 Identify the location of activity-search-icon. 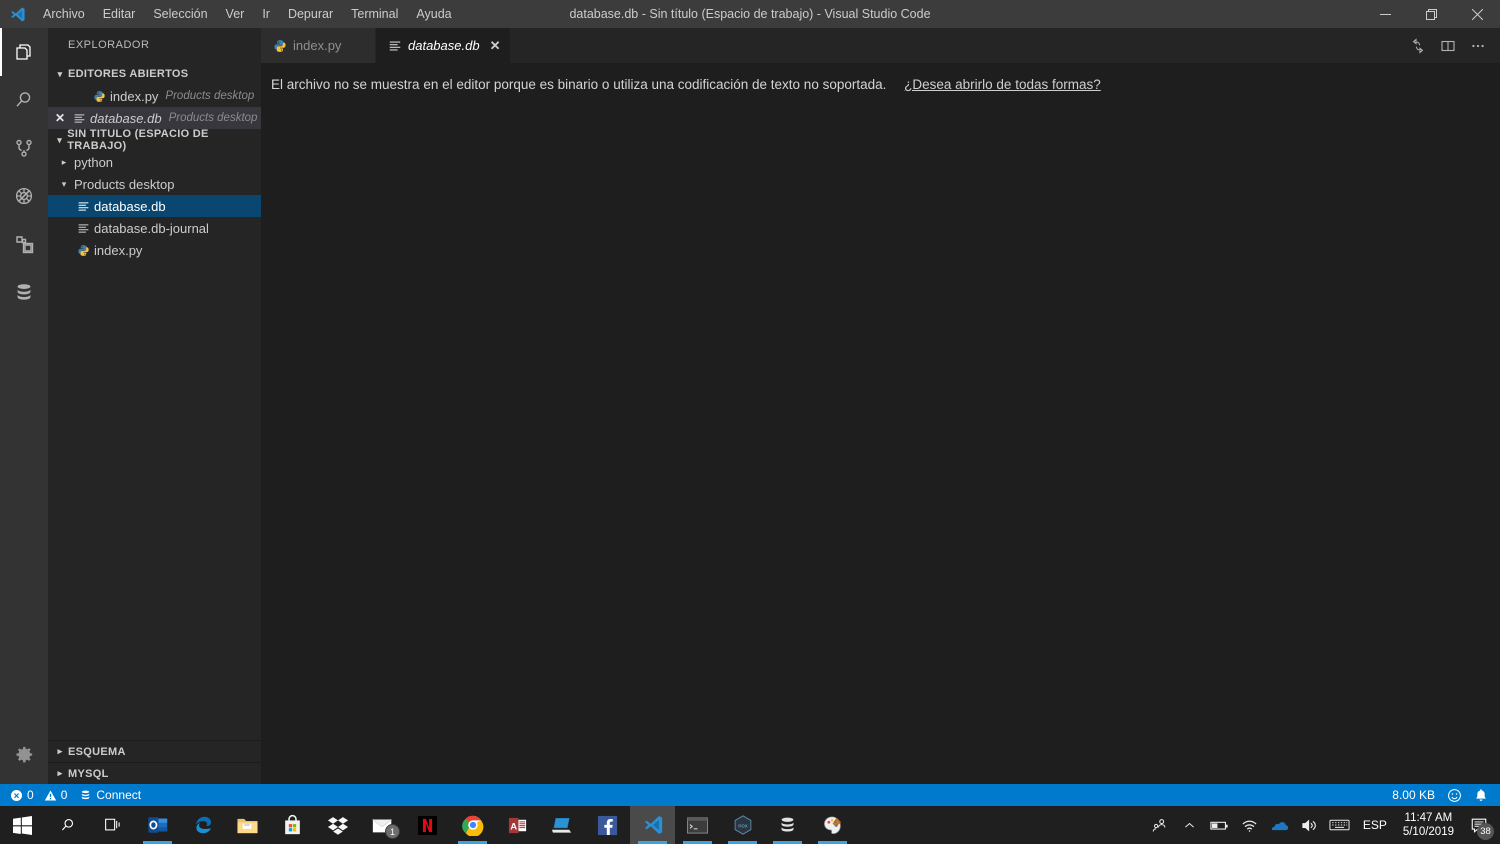
(24, 100).